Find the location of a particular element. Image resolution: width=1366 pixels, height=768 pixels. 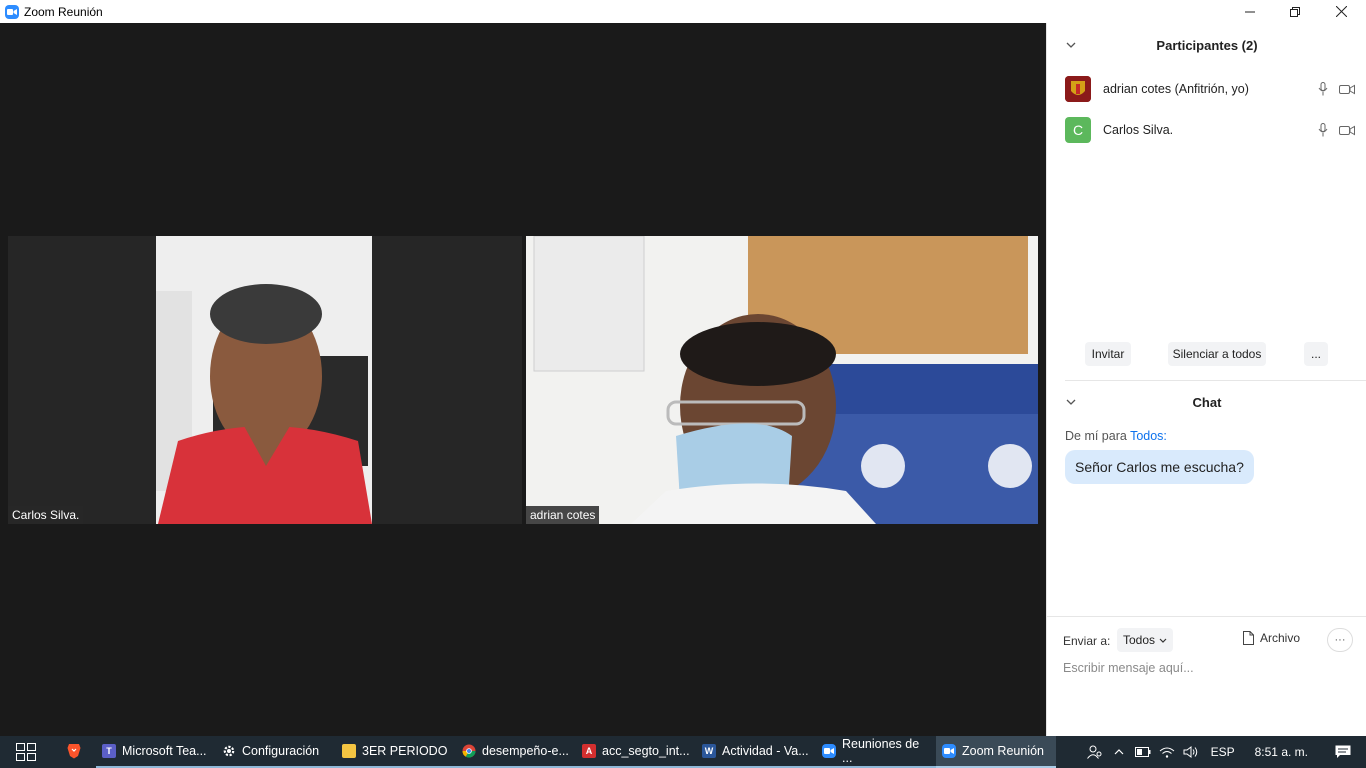

invite-button: Invitar is located at coordinates (1108, 354).